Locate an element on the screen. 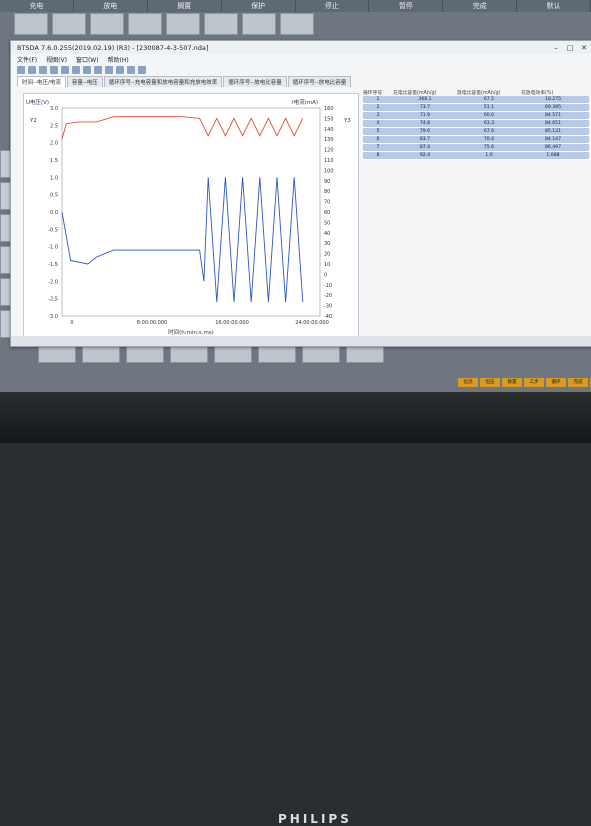 The width and height of the screenshot is (591, 826). right-tick-label: 100 is located at coordinates (329, 171).